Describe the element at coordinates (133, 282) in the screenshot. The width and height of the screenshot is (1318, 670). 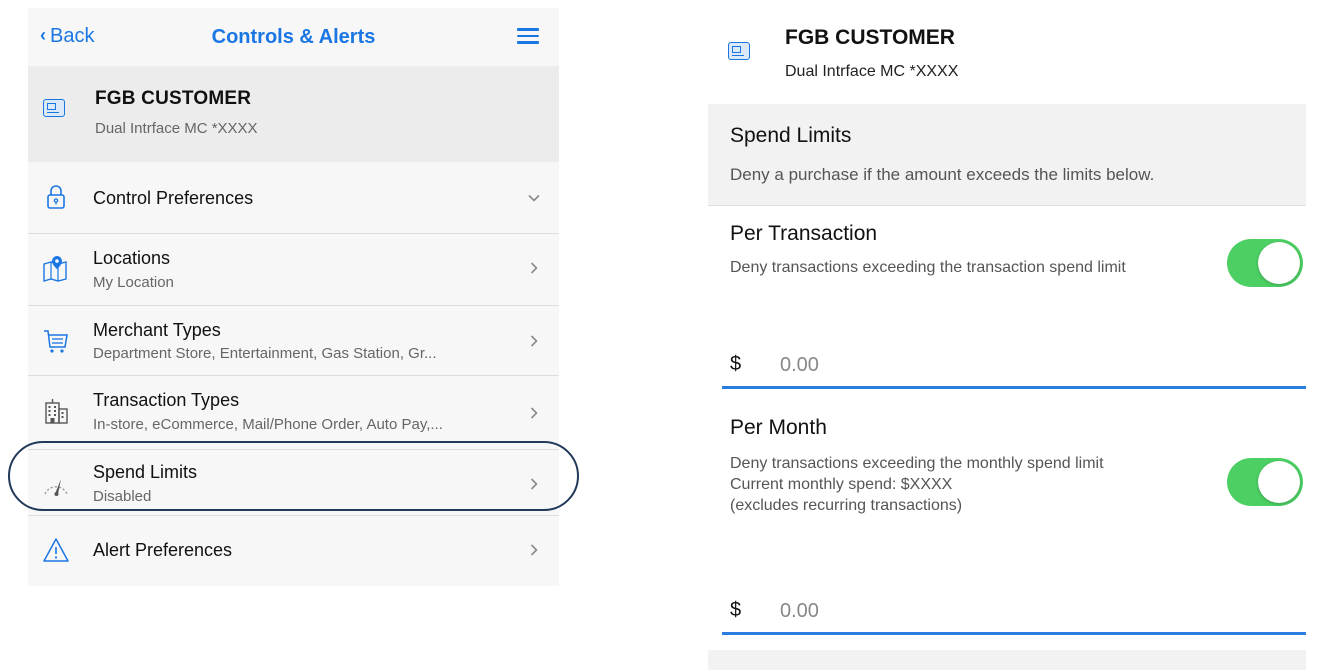
I see `menu-item-subtitle: My Location` at that location.